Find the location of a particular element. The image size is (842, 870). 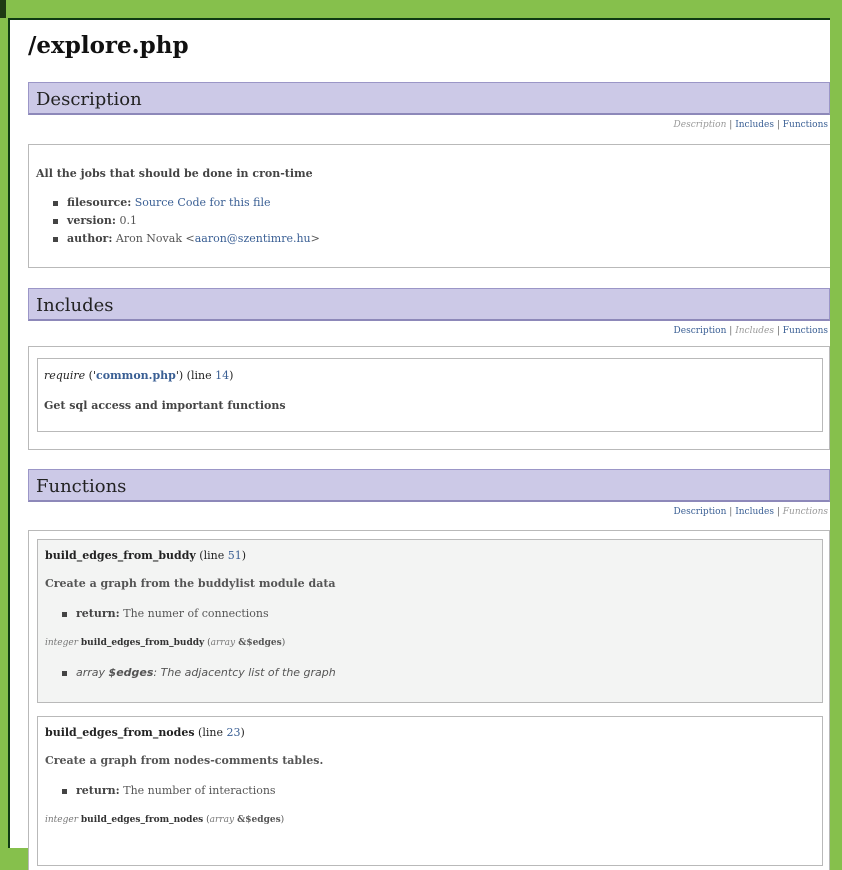

function-tags: return: The numer of connections is located at coordinates (153, 616).